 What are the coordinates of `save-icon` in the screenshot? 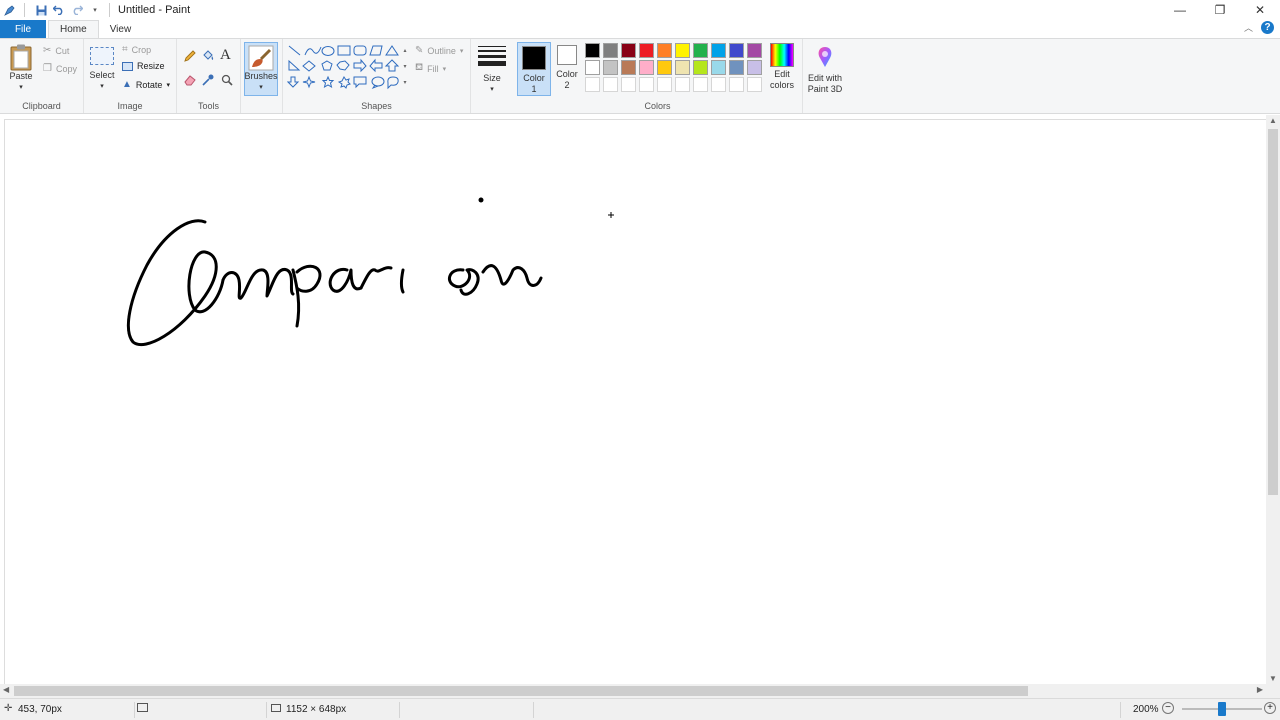 It's located at (41, 10).